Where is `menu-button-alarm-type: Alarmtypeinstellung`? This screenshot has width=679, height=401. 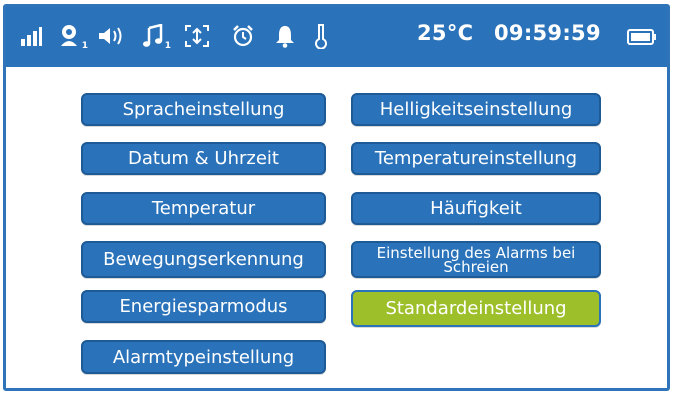
menu-button-alarm-type: Alarmtypeinstellung is located at coordinates (203, 357).